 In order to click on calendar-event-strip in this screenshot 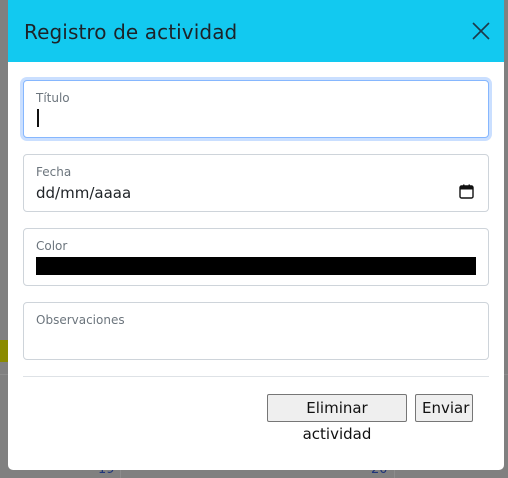, I will do `click(4, 351)`.